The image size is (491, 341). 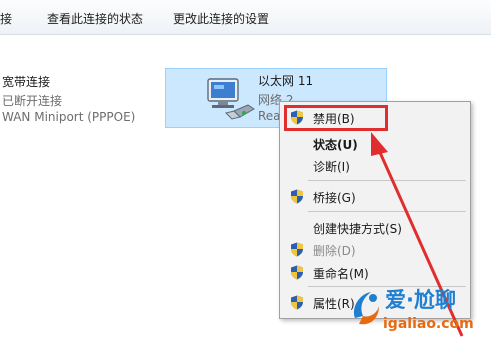 I want to click on watermark-url: igaliao.com, so click(x=428, y=324).